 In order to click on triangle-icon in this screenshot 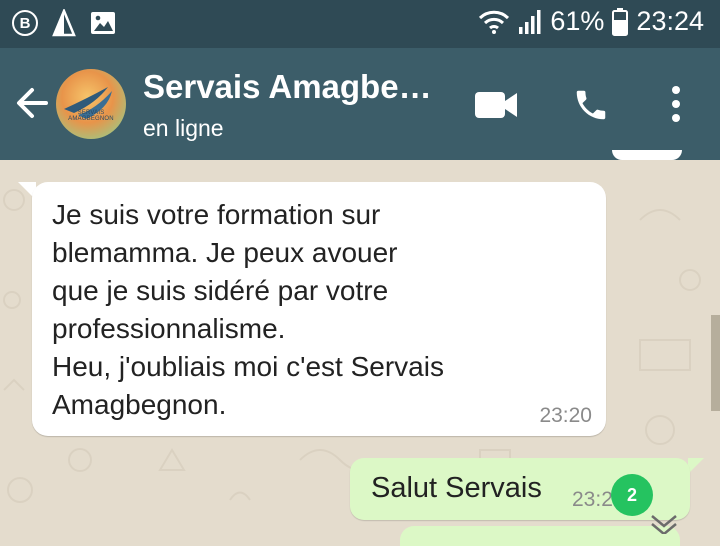, I will do `click(64, 23)`.